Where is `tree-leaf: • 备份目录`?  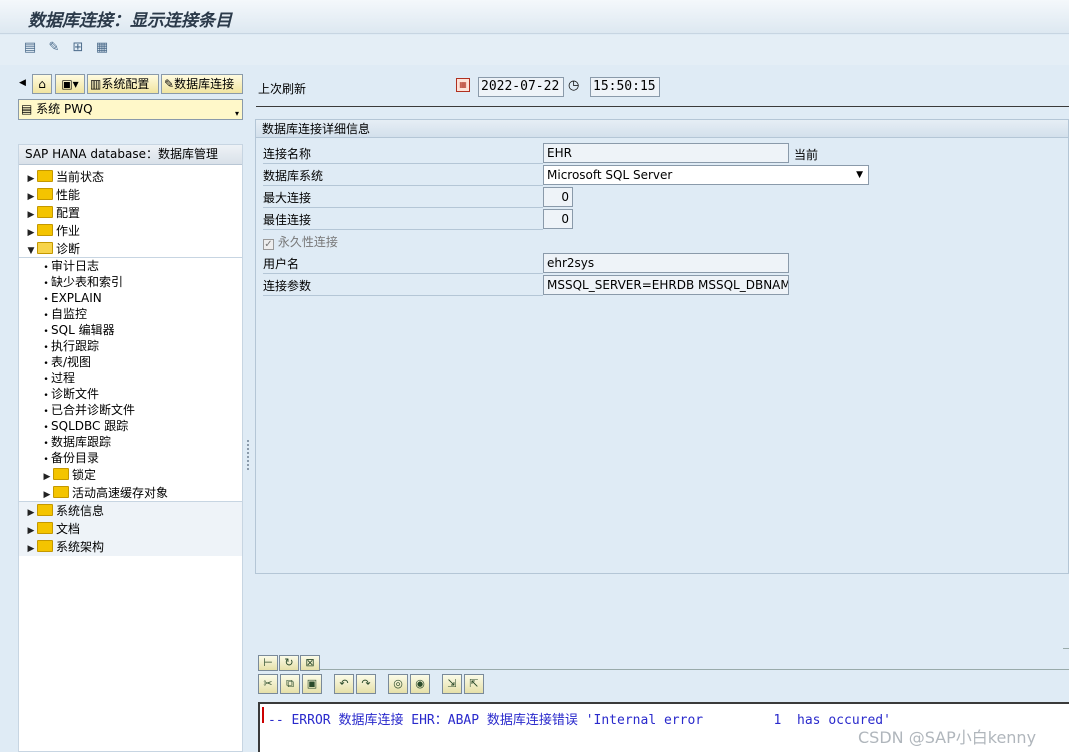
tree-leaf: • 备份目录 is located at coordinates (70, 458).